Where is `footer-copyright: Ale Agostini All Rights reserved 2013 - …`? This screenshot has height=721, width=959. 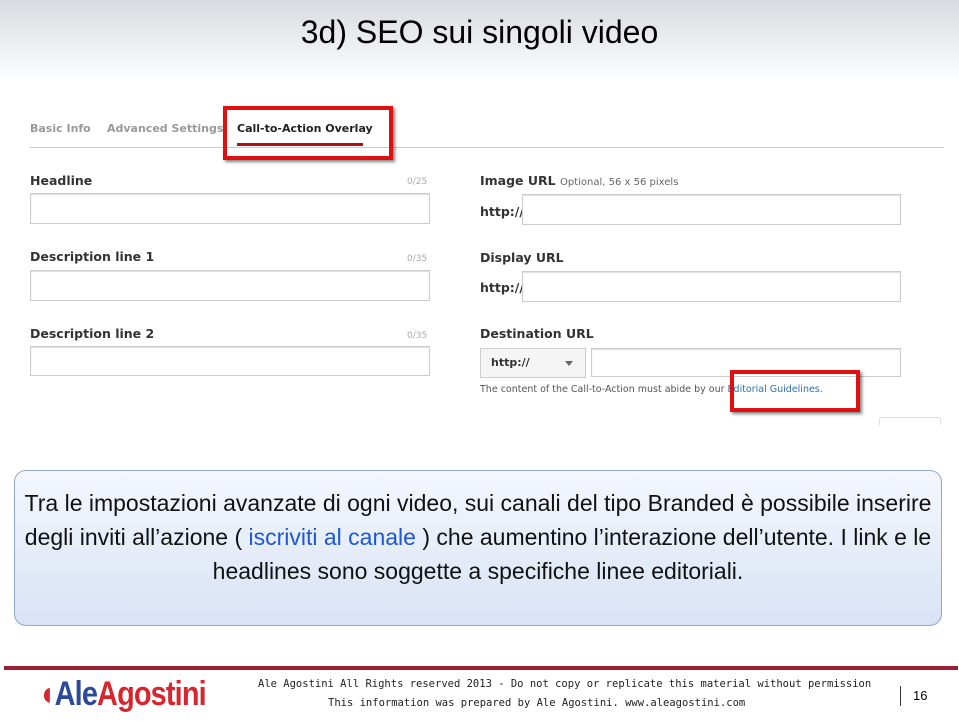
footer-copyright: Ale Agostini All Rights reserved 2013 - … is located at coordinates (565, 684).